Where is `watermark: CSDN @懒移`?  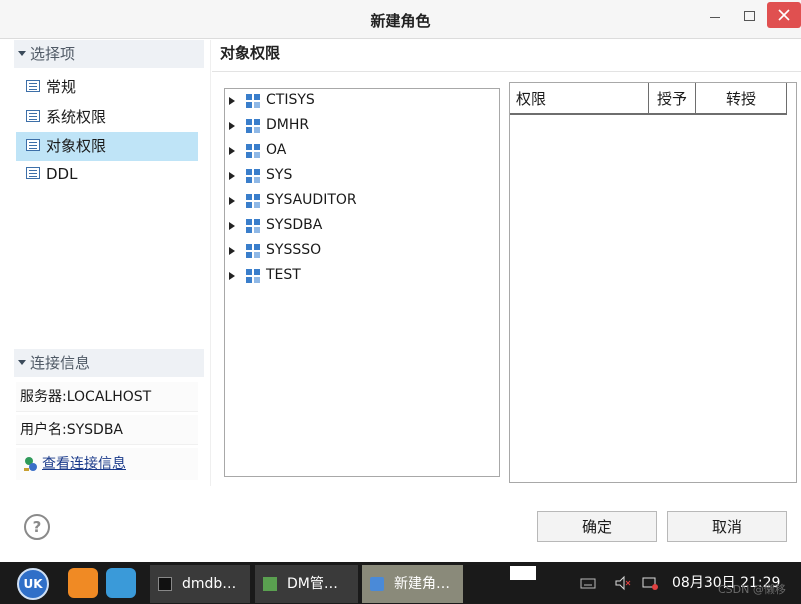 watermark: CSDN @懒移 is located at coordinates (752, 589).